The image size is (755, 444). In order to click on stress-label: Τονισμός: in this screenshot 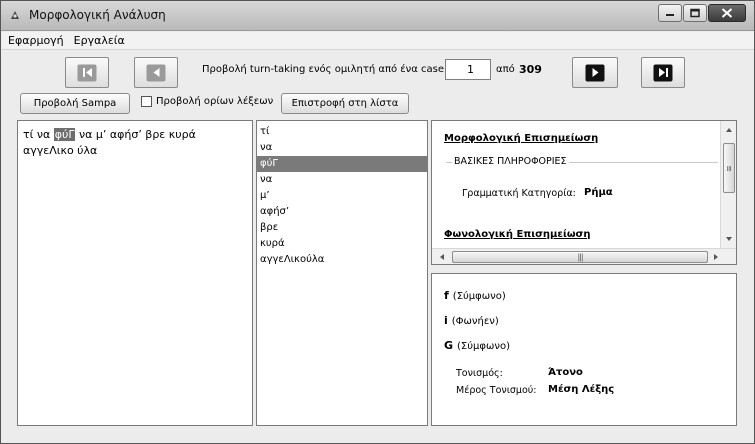, I will do `click(479, 373)`.